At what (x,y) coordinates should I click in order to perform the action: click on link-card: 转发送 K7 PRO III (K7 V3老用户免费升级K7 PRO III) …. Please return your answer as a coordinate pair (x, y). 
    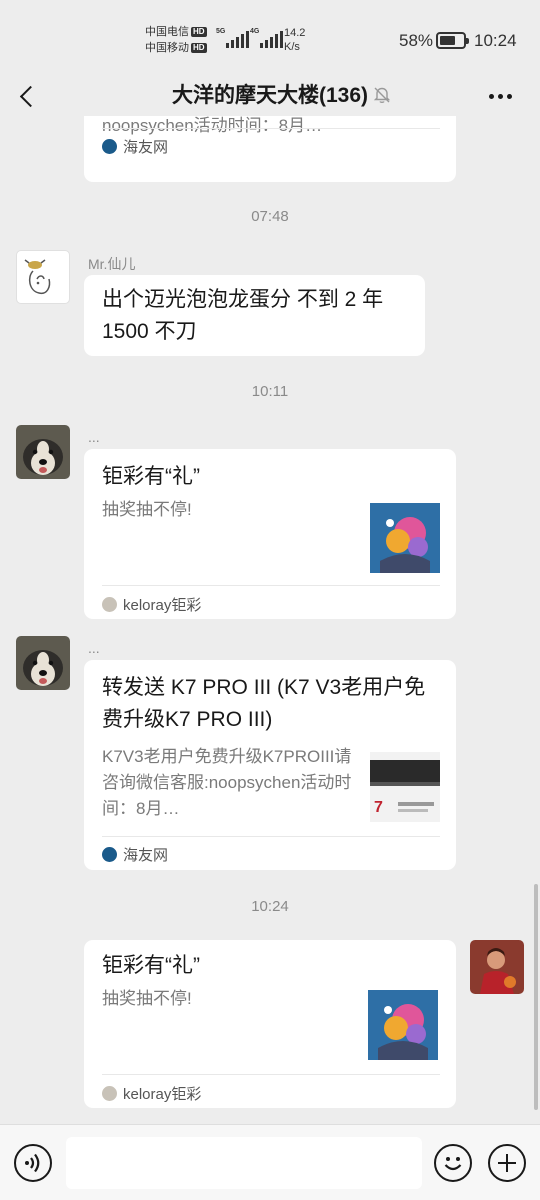
    Looking at the image, I should click on (270, 765).